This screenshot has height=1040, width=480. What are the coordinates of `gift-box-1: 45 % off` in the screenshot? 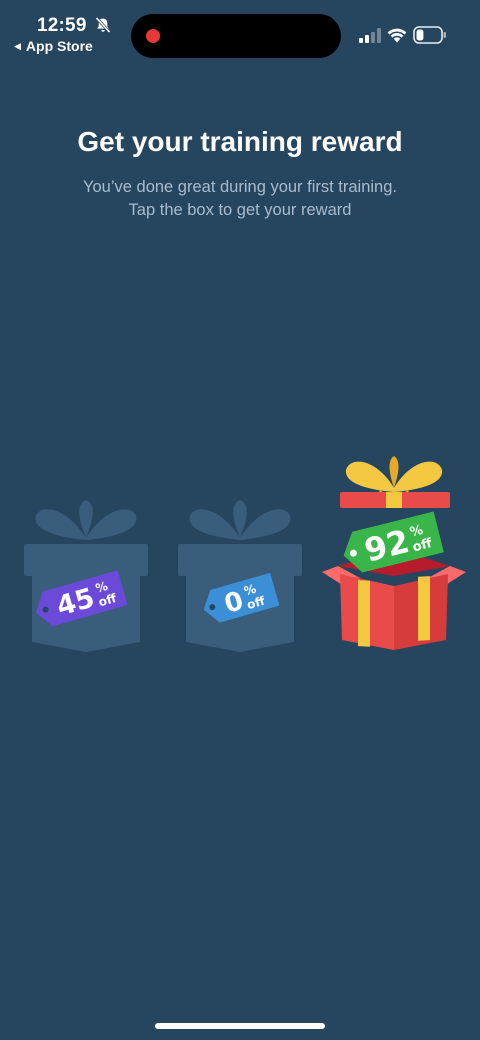 It's located at (86, 574).